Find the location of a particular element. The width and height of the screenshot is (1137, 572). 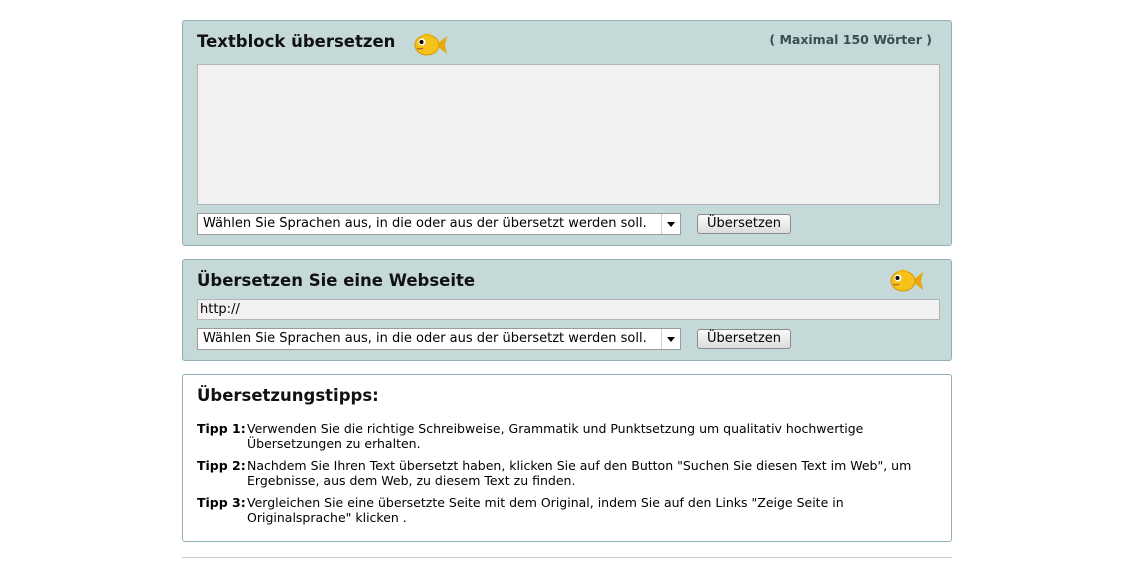

tip-label: Tipp 1: is located at coordinates (221, 428).